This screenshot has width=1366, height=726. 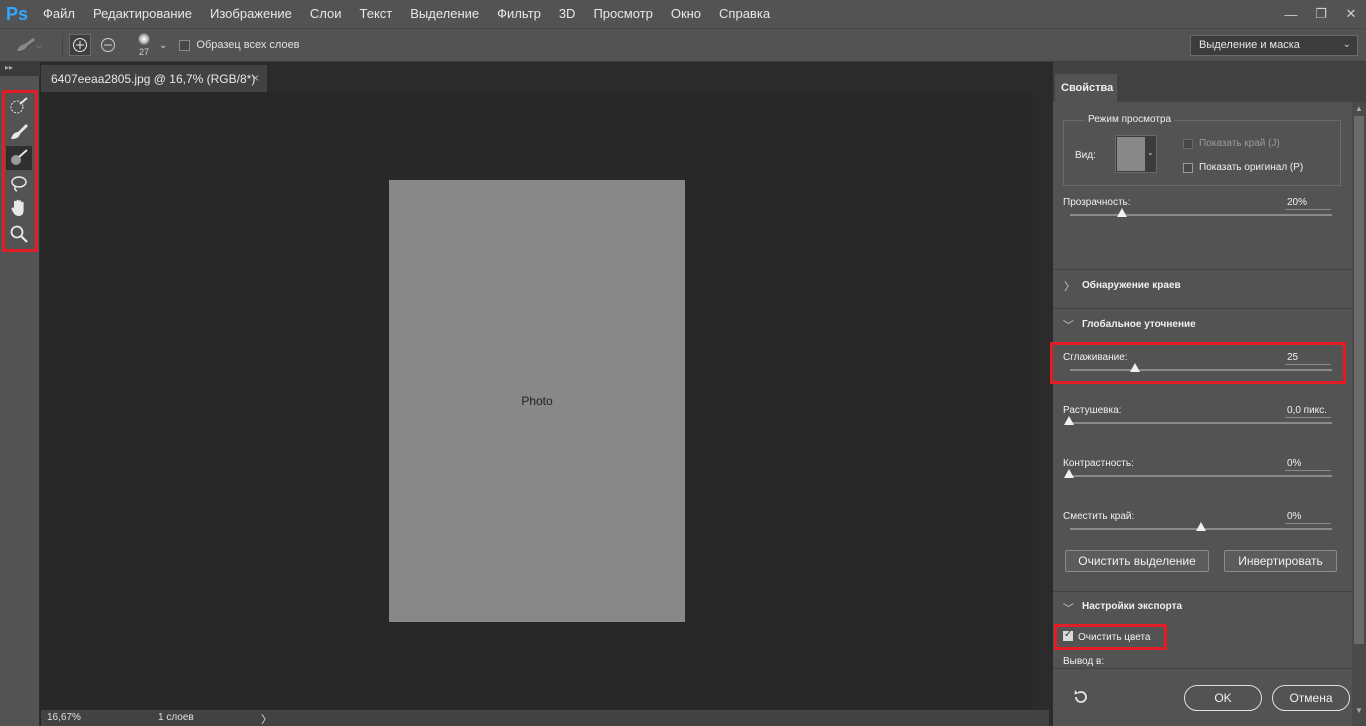 I want to click on contrast-label: Контрастность:, so click(x=1098, y=463).